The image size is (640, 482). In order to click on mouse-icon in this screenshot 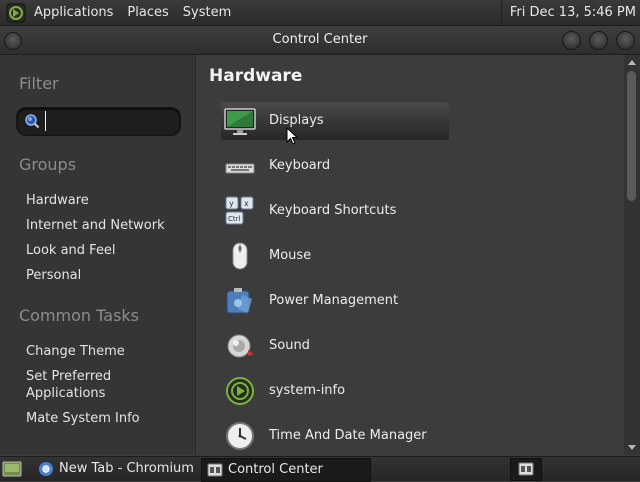, I will do `click(240, 256)`.